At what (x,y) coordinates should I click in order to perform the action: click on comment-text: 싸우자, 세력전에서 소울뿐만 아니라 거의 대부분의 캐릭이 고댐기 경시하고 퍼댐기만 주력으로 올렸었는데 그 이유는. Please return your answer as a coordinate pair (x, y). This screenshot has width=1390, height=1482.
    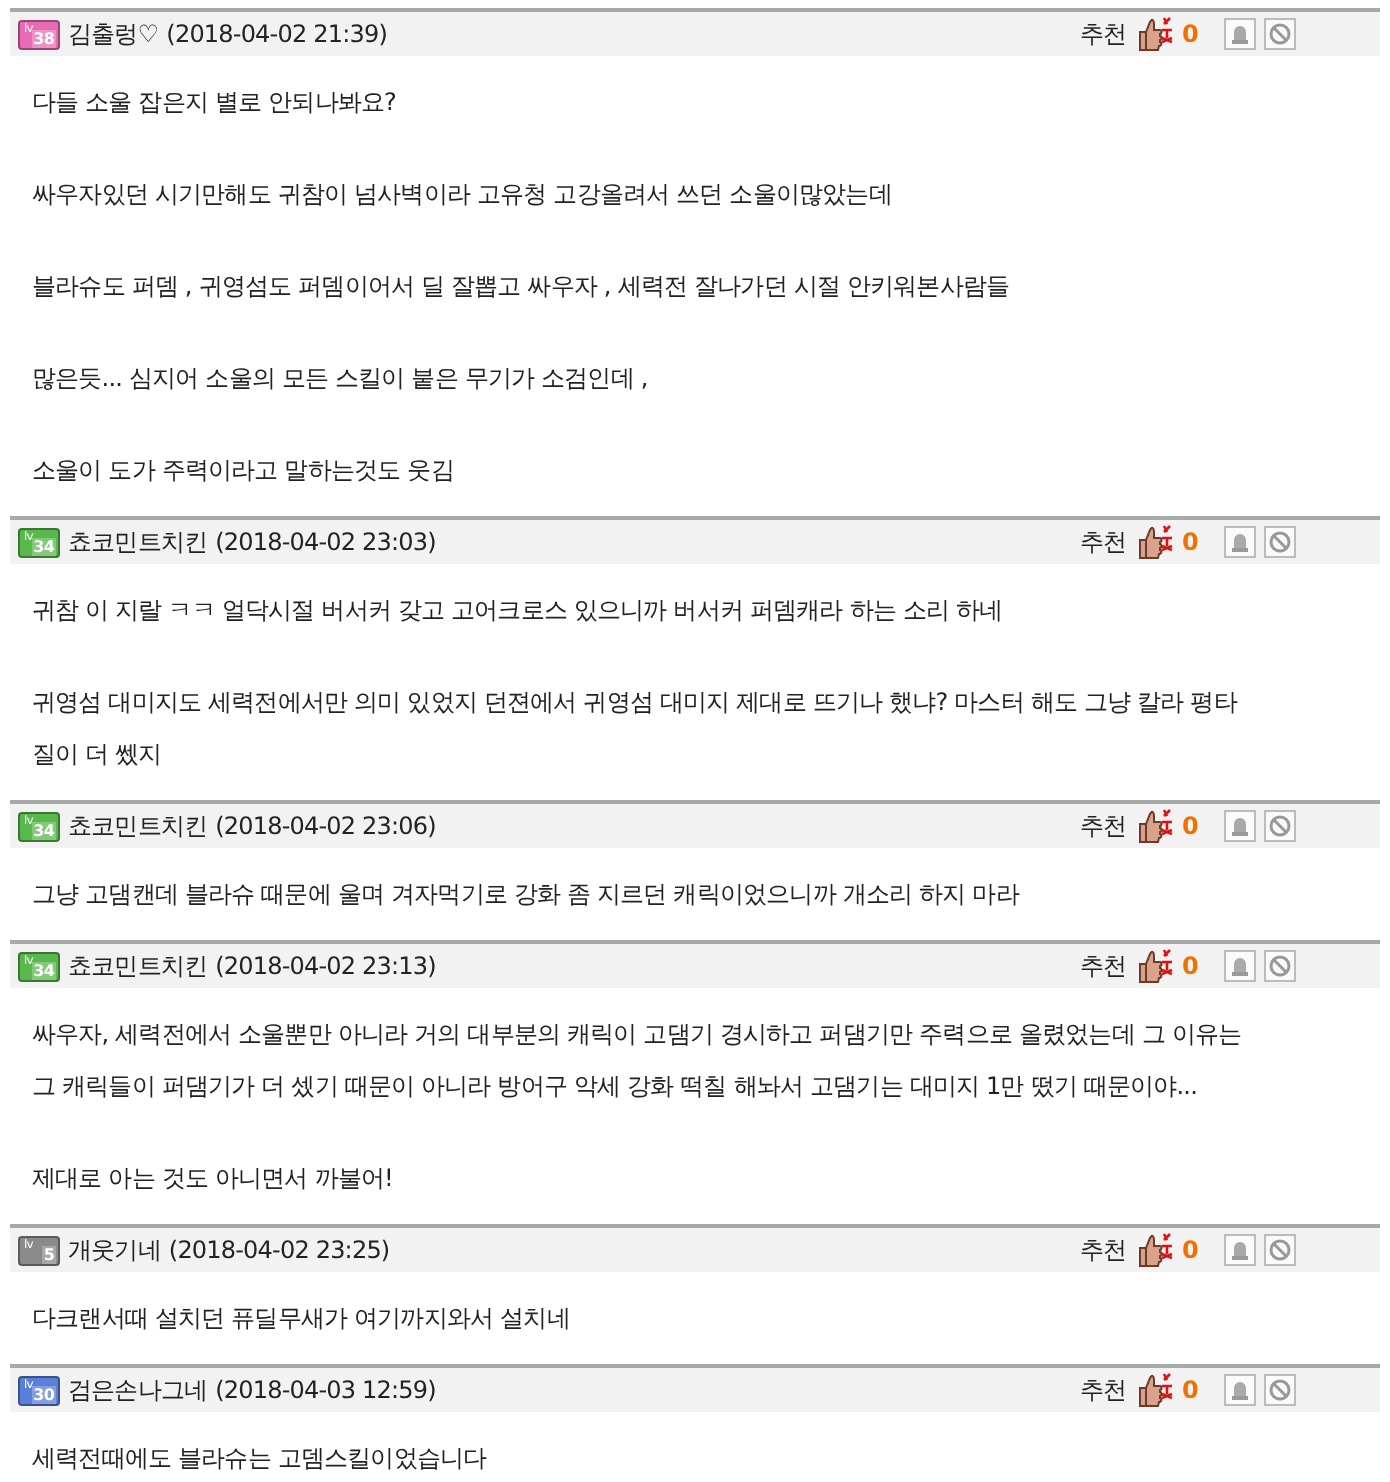
    Looking at the image, I should click on (638, 1035).